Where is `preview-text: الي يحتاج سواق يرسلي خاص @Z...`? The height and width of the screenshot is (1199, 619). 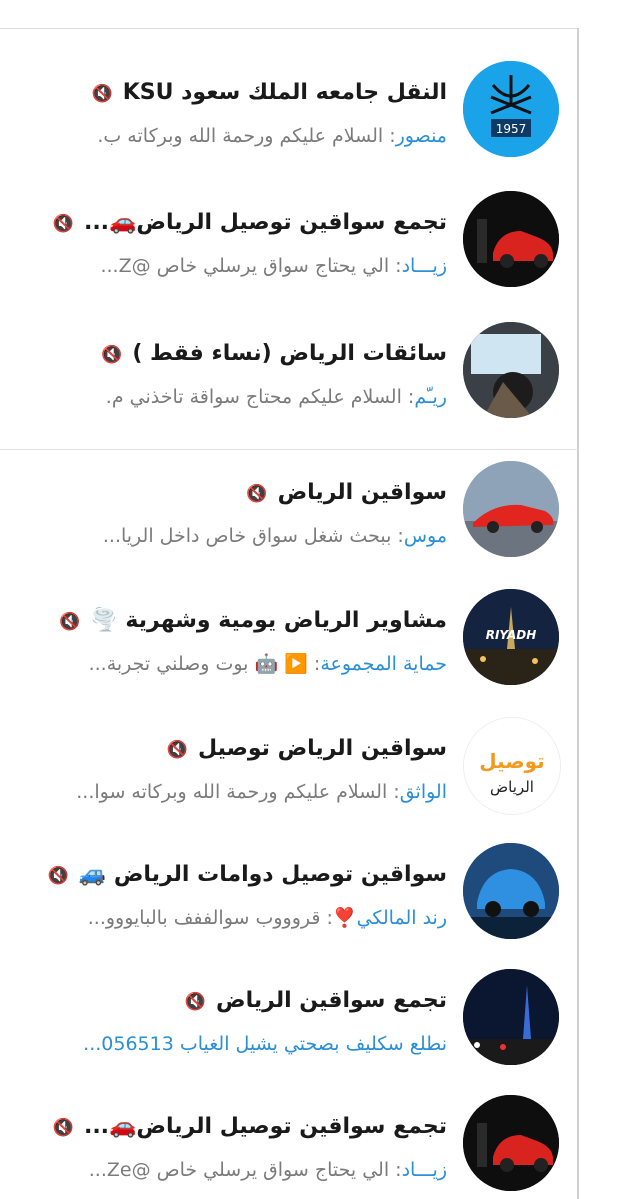
preview-text: الي يحتاج سواق يرسلي خاص @Z... is located at coordinates (245, 266).